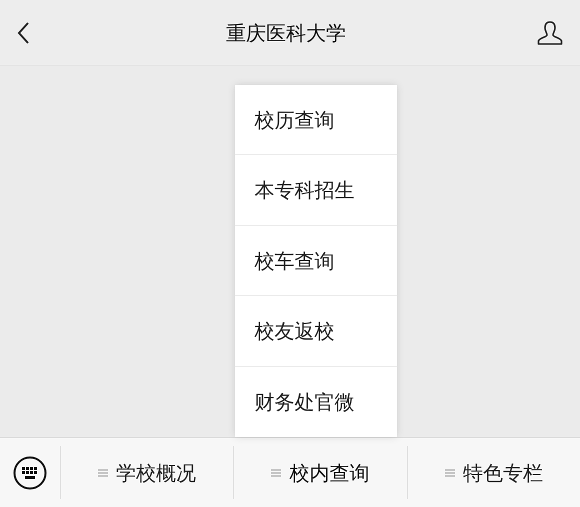 The height and width of the screenshot is (507, 580). What do you see at coordinates (147, 473) in the screenshot?
I see `menu-tab: 学校概况` at bounding box center [147, 473].